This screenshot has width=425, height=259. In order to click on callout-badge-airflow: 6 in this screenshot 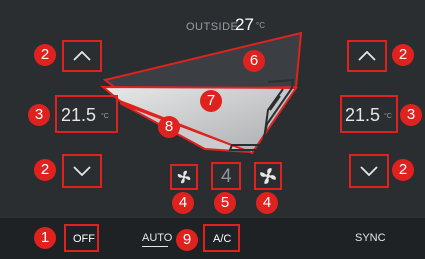, I will do `click(254, 61)`.